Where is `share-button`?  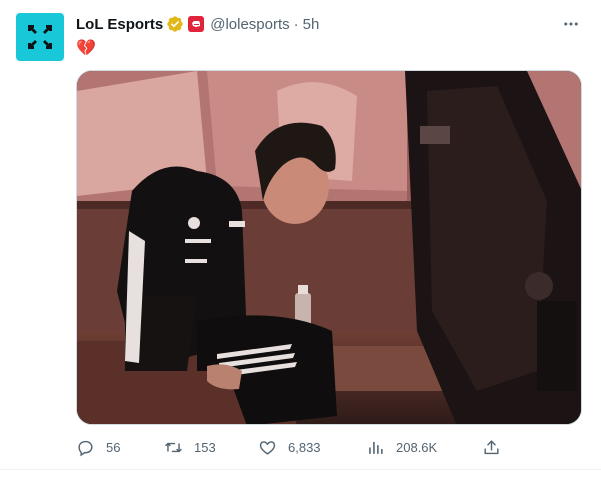
share-button is located at coordinates (497, 447).